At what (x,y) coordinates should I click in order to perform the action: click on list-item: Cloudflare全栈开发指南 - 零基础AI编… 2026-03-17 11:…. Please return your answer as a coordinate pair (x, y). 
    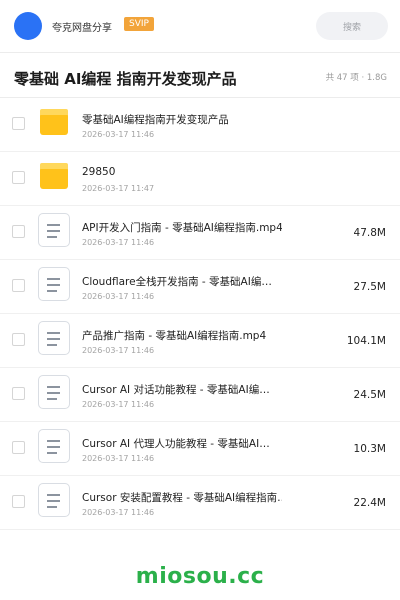
    Looking at the image, I should click on (200, 287).